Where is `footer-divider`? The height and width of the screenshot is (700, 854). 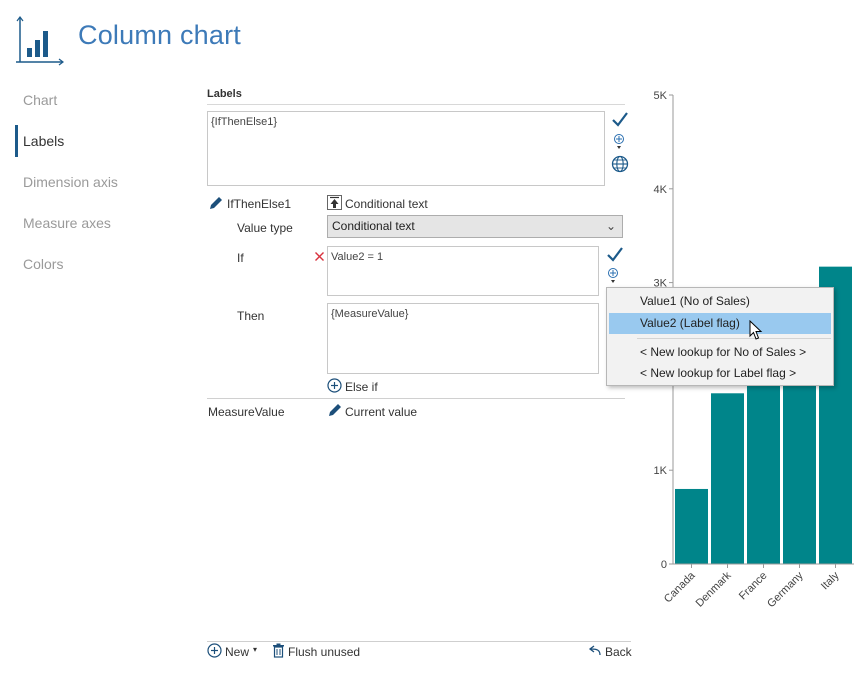
footer-divider is located at coordinates (419, 641).